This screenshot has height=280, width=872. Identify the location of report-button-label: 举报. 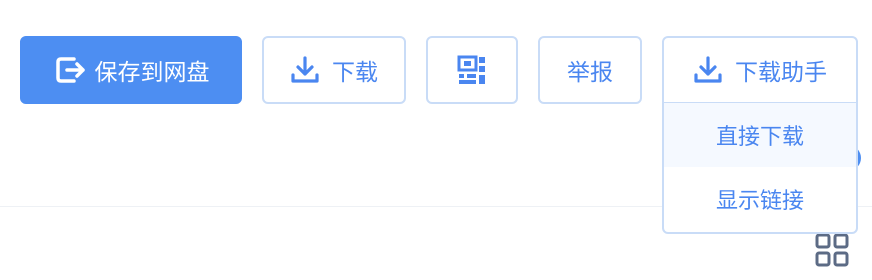
(590, 73).